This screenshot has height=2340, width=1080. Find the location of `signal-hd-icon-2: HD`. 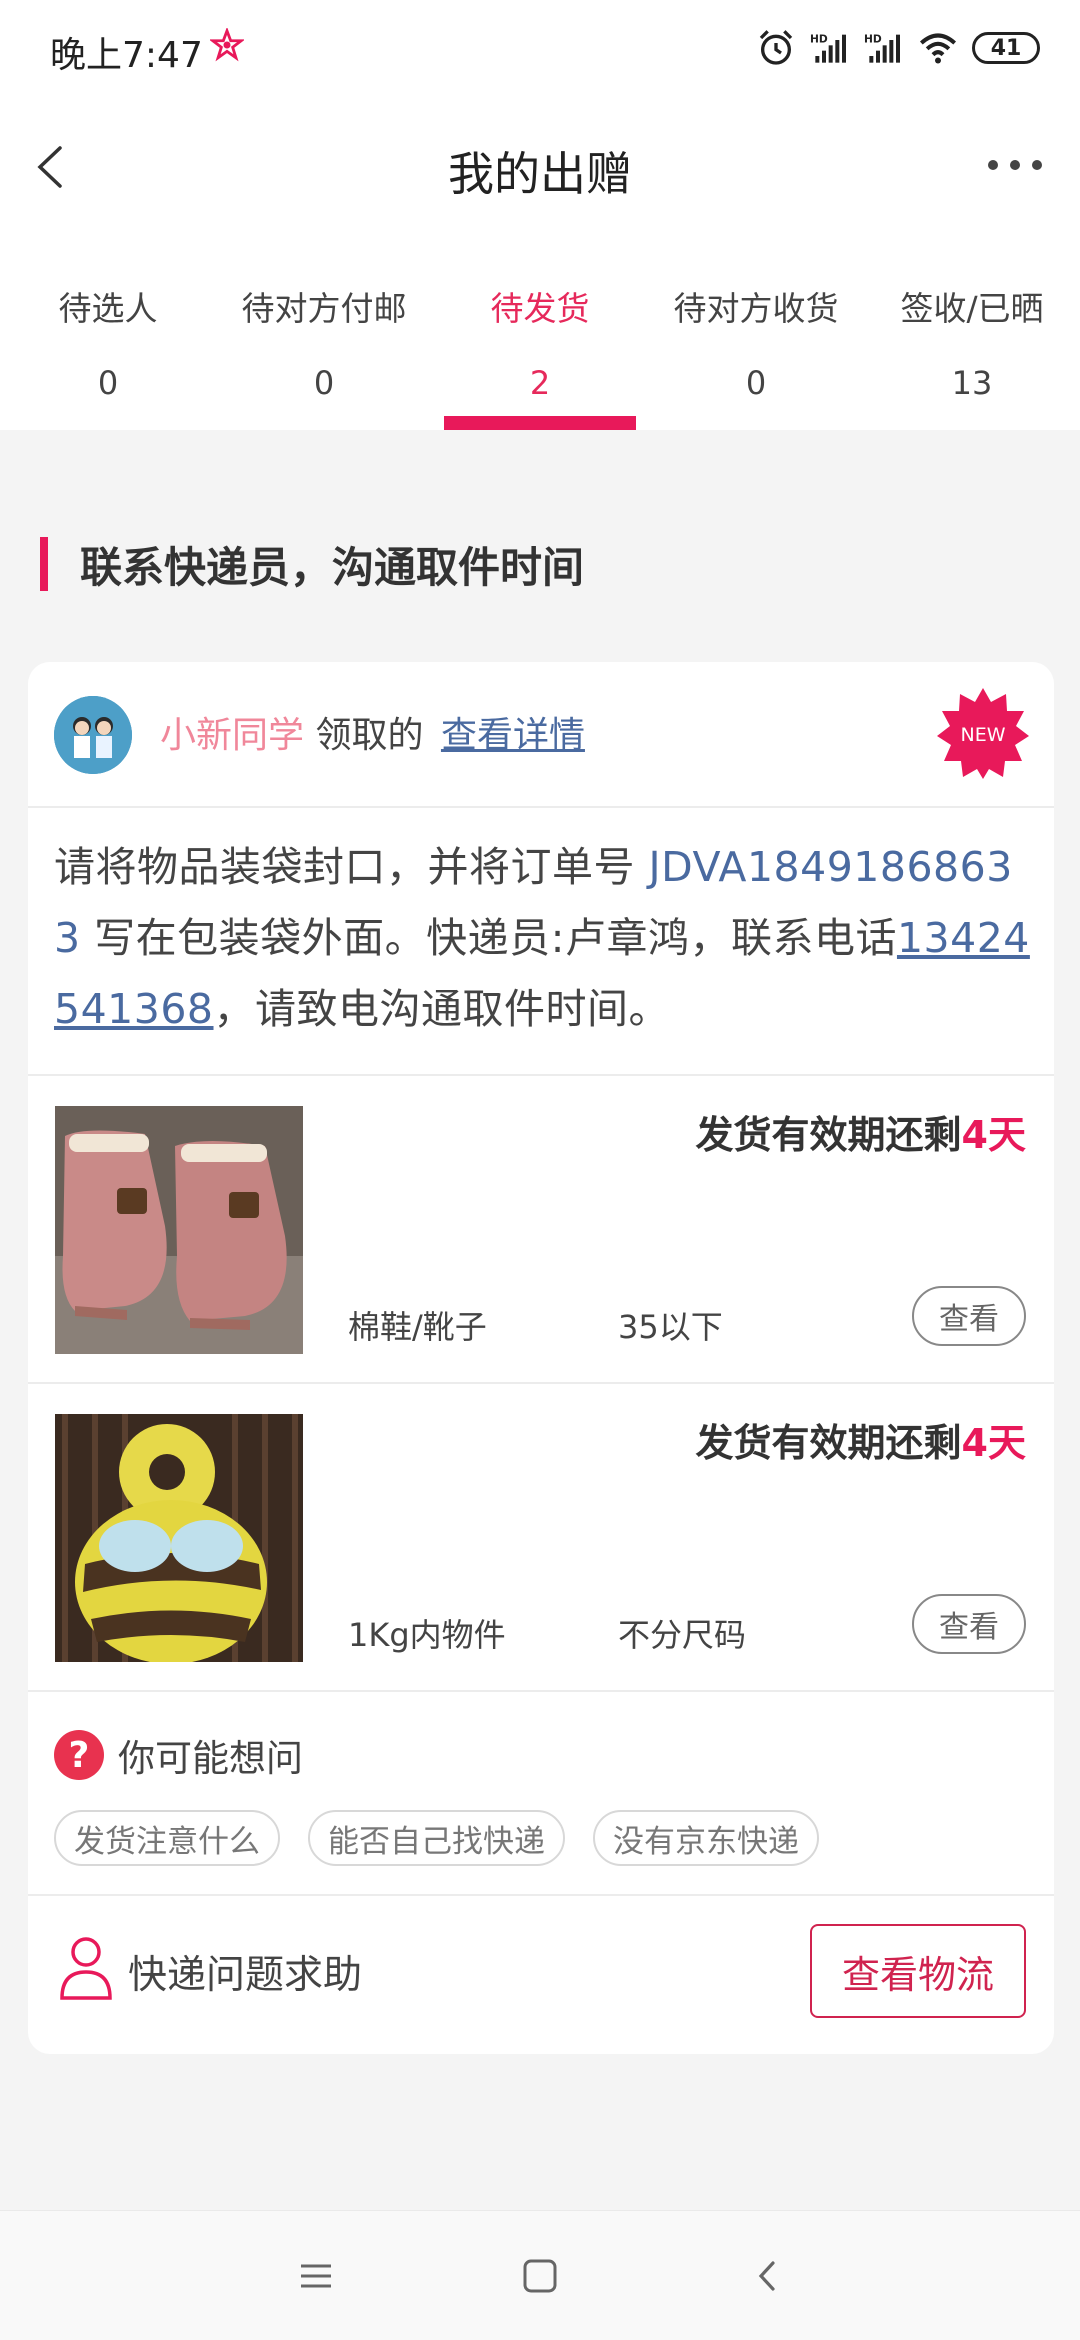

signal-hd-icon-2: HD is located at coordinates (882, 48).